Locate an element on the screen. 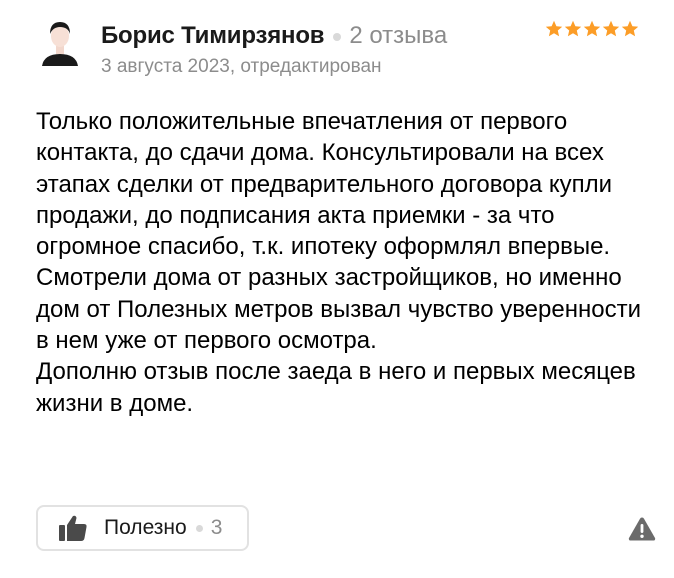 This screenshot has height=578, width=674. author-name: Борис Тимирзянов is located at coordinates (213, 36).